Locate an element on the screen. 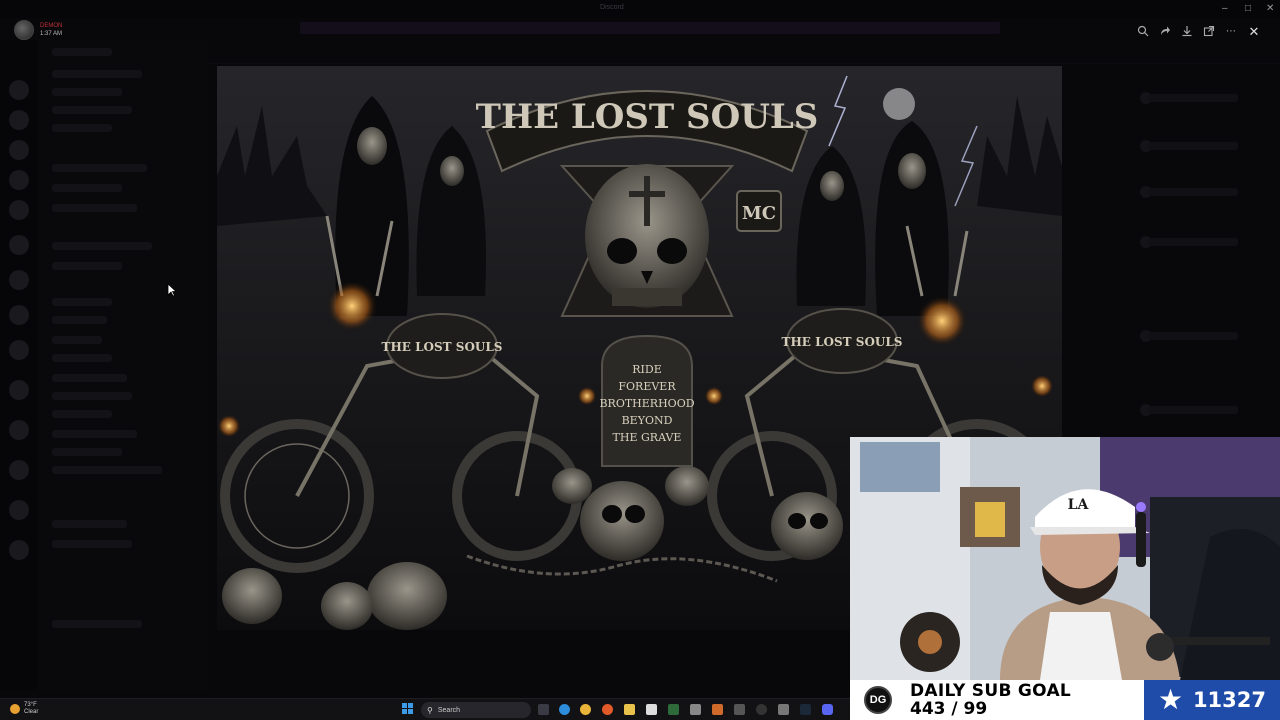 Image resolution: width=1280 pixels, height=720 pixels. file-explorer-icon is located at coordinates (629, 709).